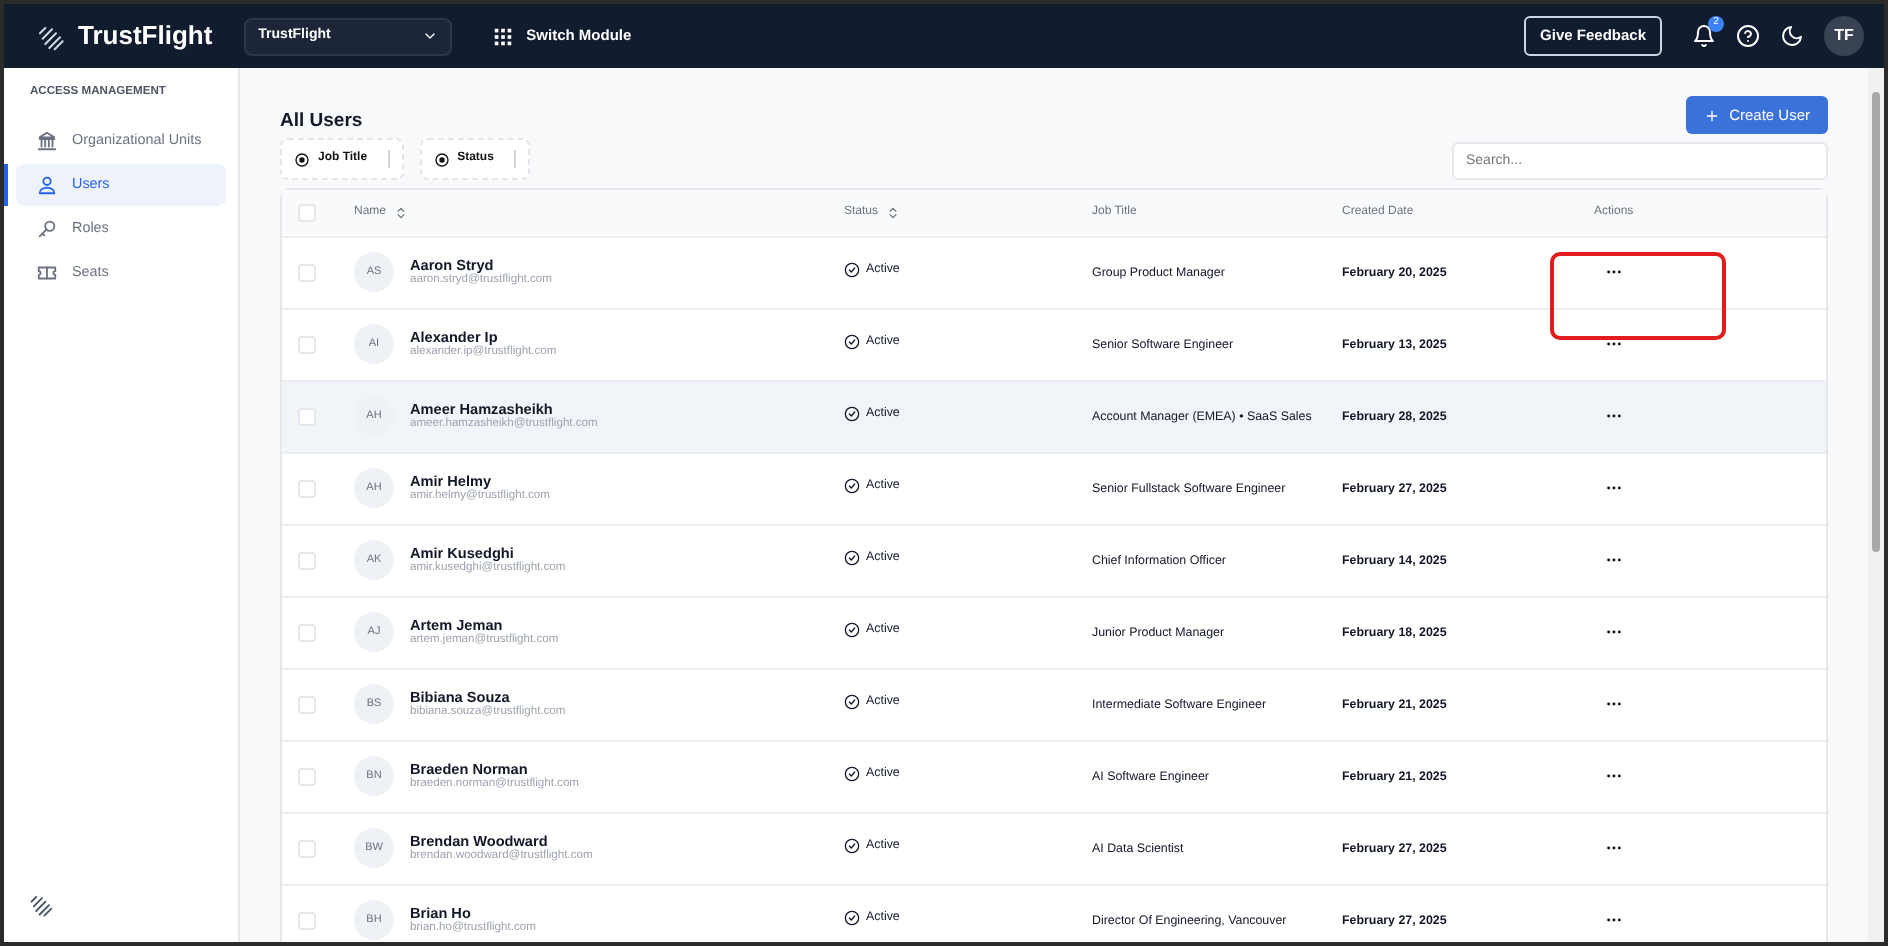 The image size is (1888, 946). What do you see at coordinates (1704, 36) in the screenshot?
I see `bell-icon` at bounding box center [1704, 36].